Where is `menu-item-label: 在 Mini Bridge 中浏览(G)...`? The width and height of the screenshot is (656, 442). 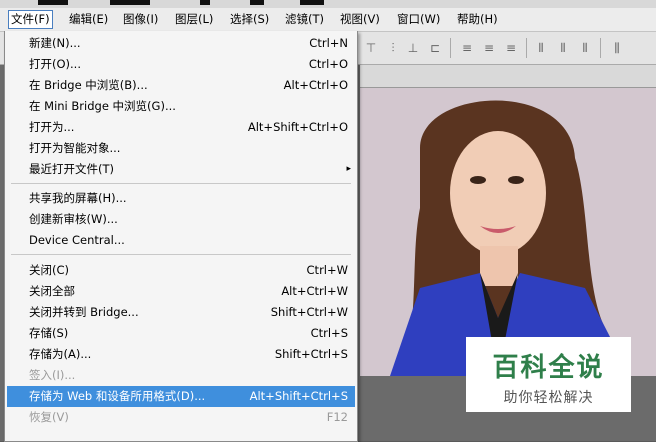
menu-item-label: 在 Mini Bridge 中浏览(G)... is located at coordinates (102, 106).